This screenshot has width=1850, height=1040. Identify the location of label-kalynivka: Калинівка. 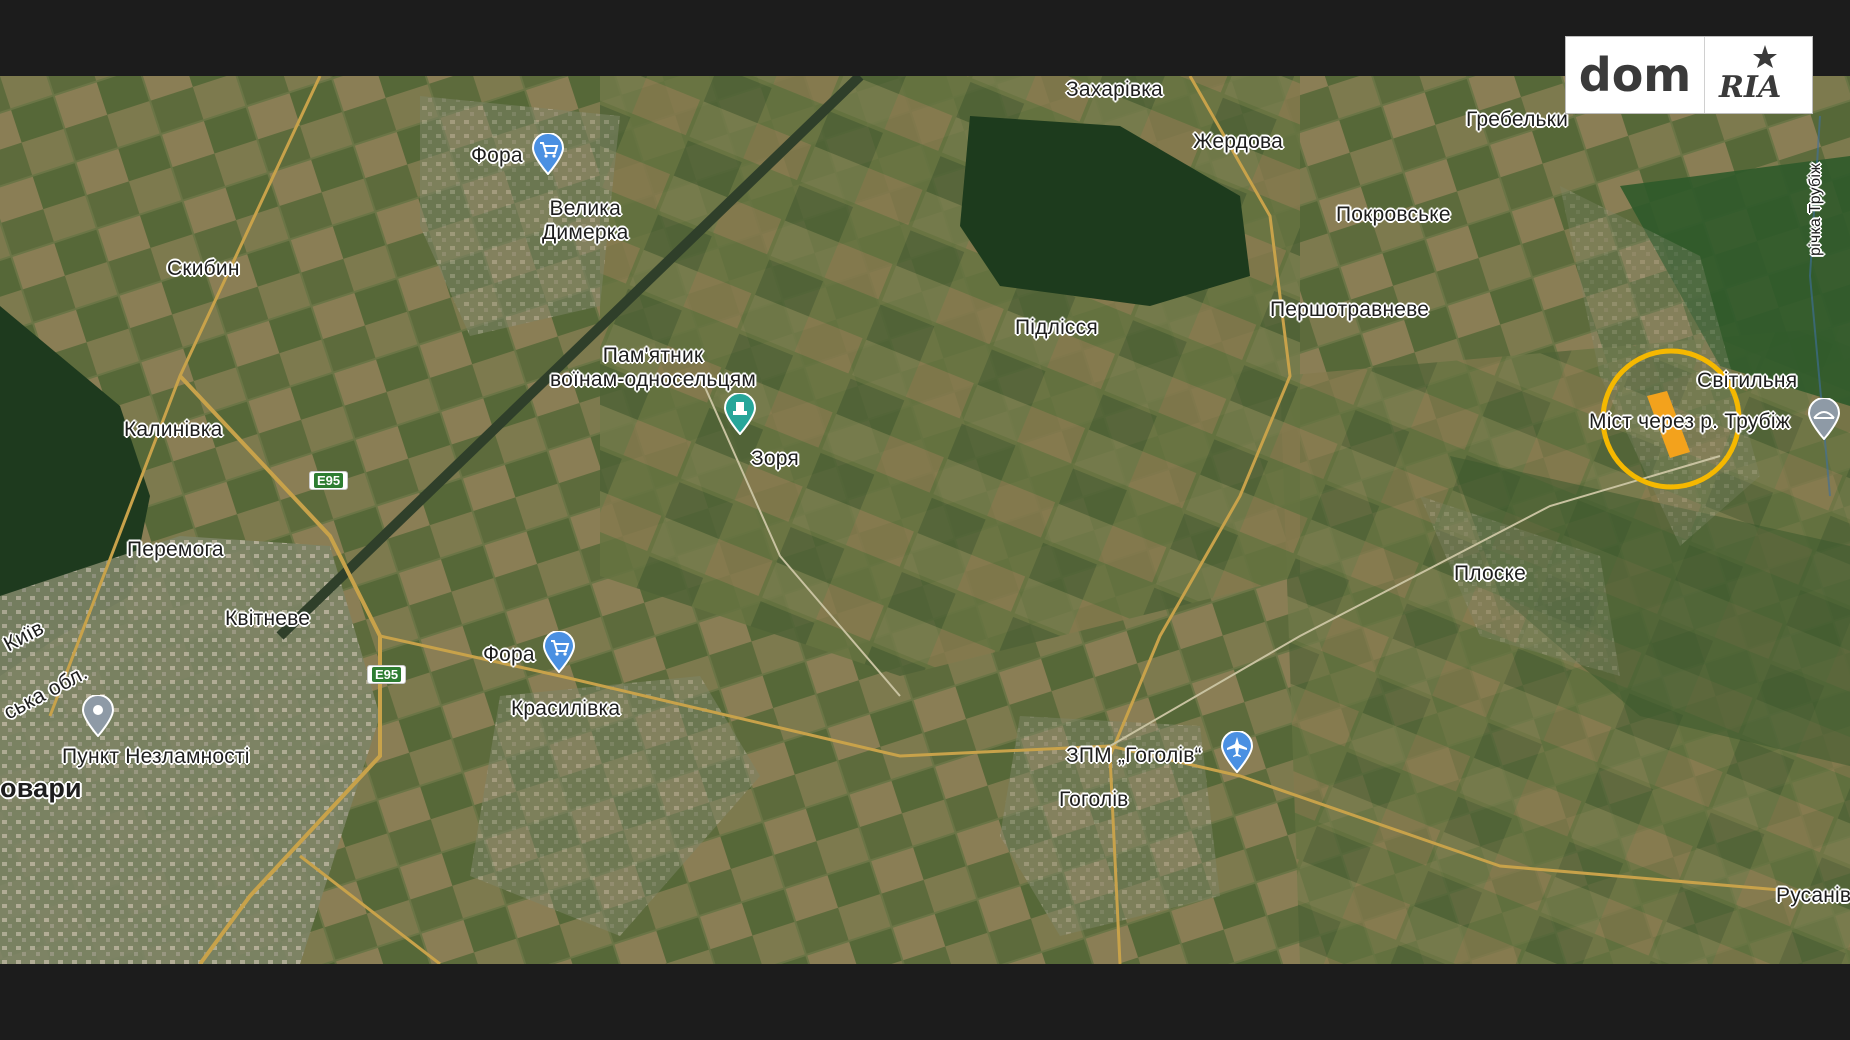
(173, 429).